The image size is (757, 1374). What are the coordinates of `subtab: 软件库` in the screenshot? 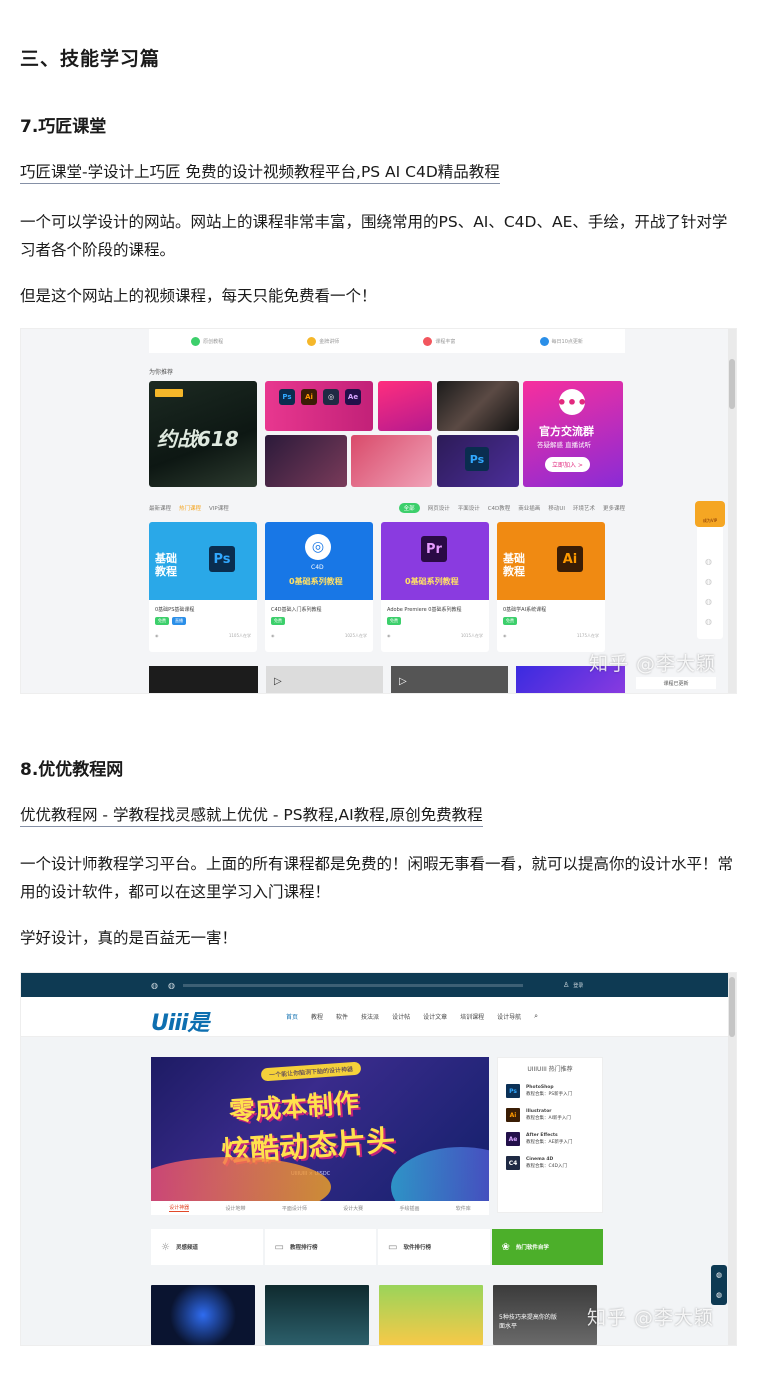 It's located at (463, 1208).